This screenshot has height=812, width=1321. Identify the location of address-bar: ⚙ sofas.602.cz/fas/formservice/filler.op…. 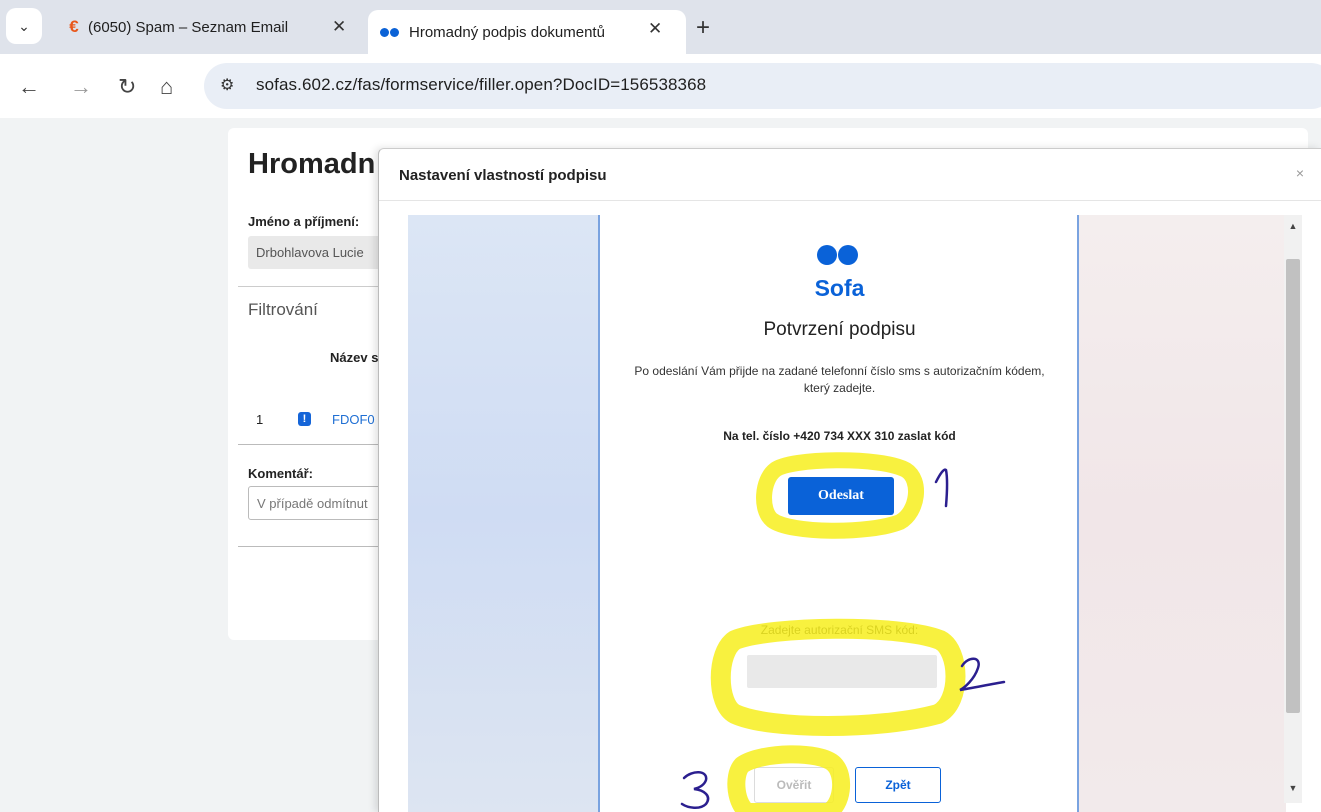
(762, 86).